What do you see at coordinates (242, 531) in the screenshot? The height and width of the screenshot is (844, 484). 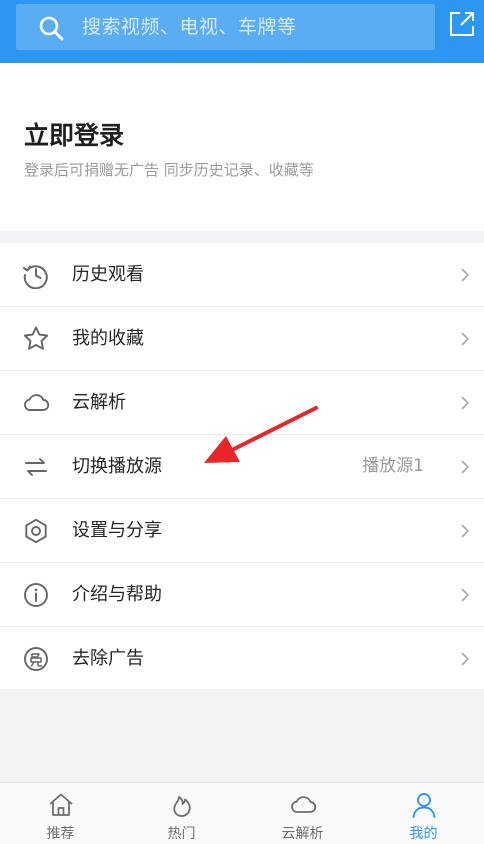 I see `menu-item-settings-share: 设置与分享` at bounding box center [242, 531].